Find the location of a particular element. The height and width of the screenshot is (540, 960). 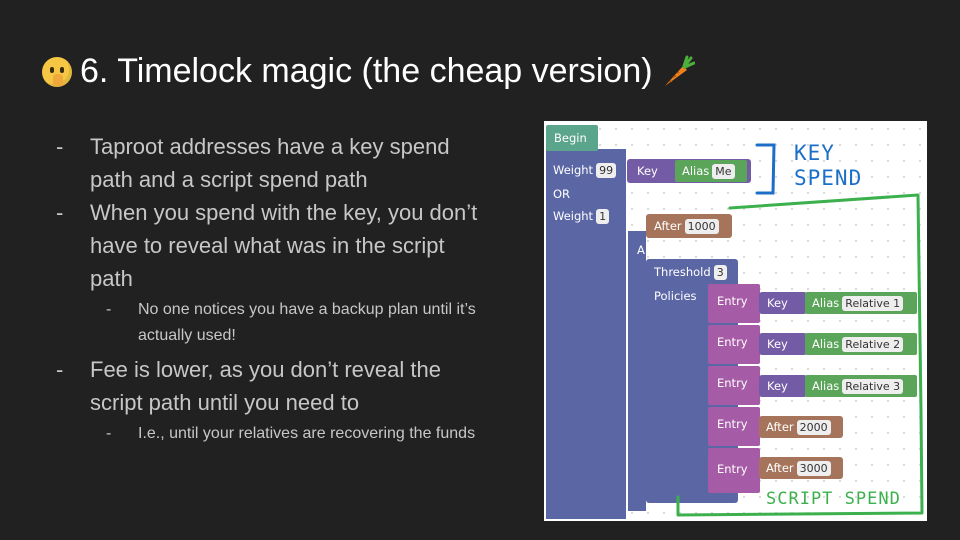

begin-block: Begin is located at coordinates (572, 138).